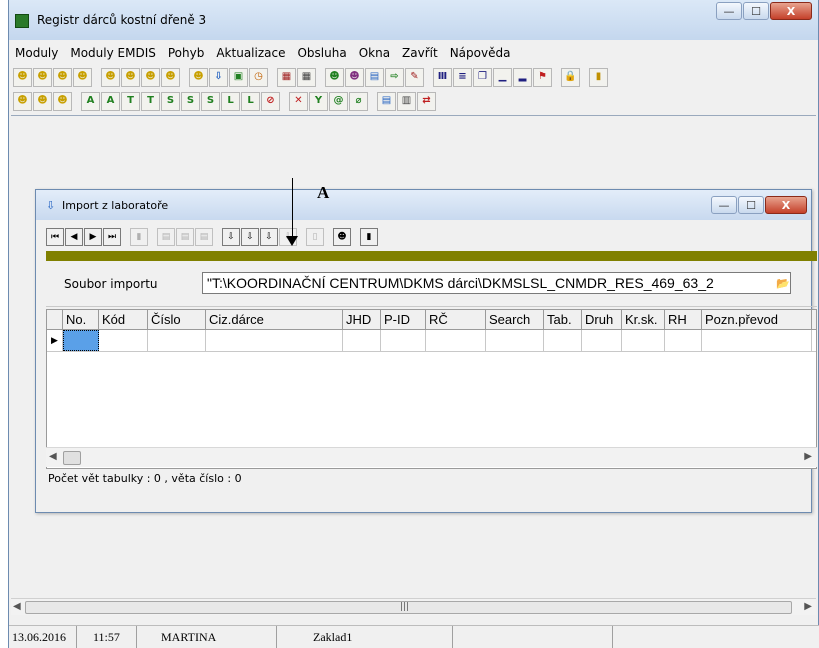 The width and height of the screenshot is (819, 648). What do you see at coordinates (522, 77) in the screenshot?
I see `chart-icon: ▂` at bounding box center [522, 77].